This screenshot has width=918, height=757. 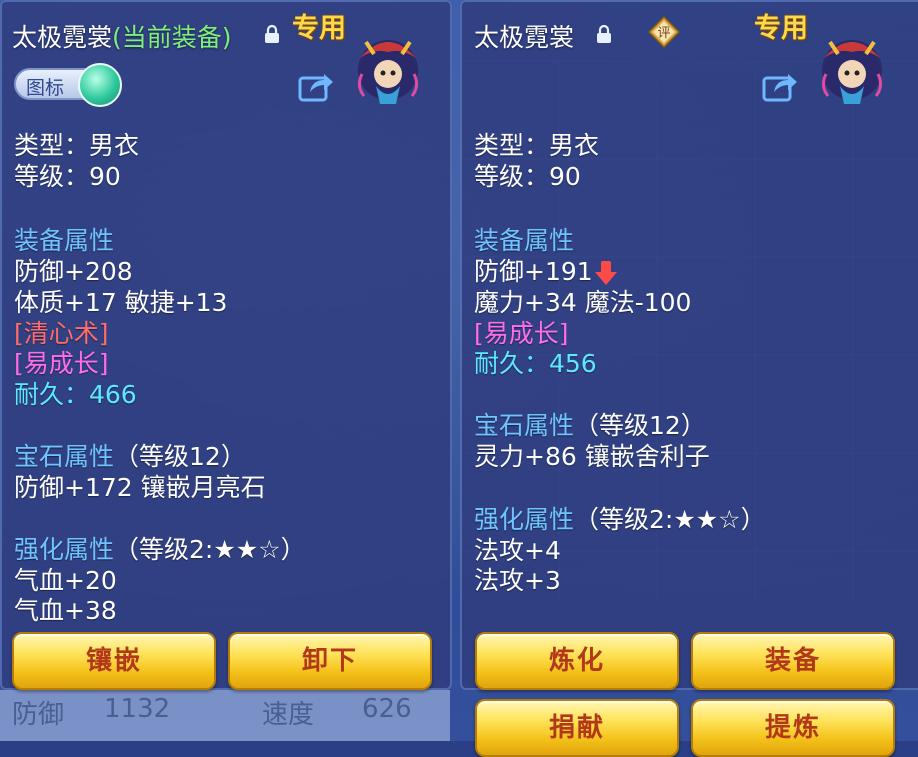 What do you see at coordinates (137, 709) in the screenshot?
I see `defense-stat-value: 1132` at bounding box center [137, 709].